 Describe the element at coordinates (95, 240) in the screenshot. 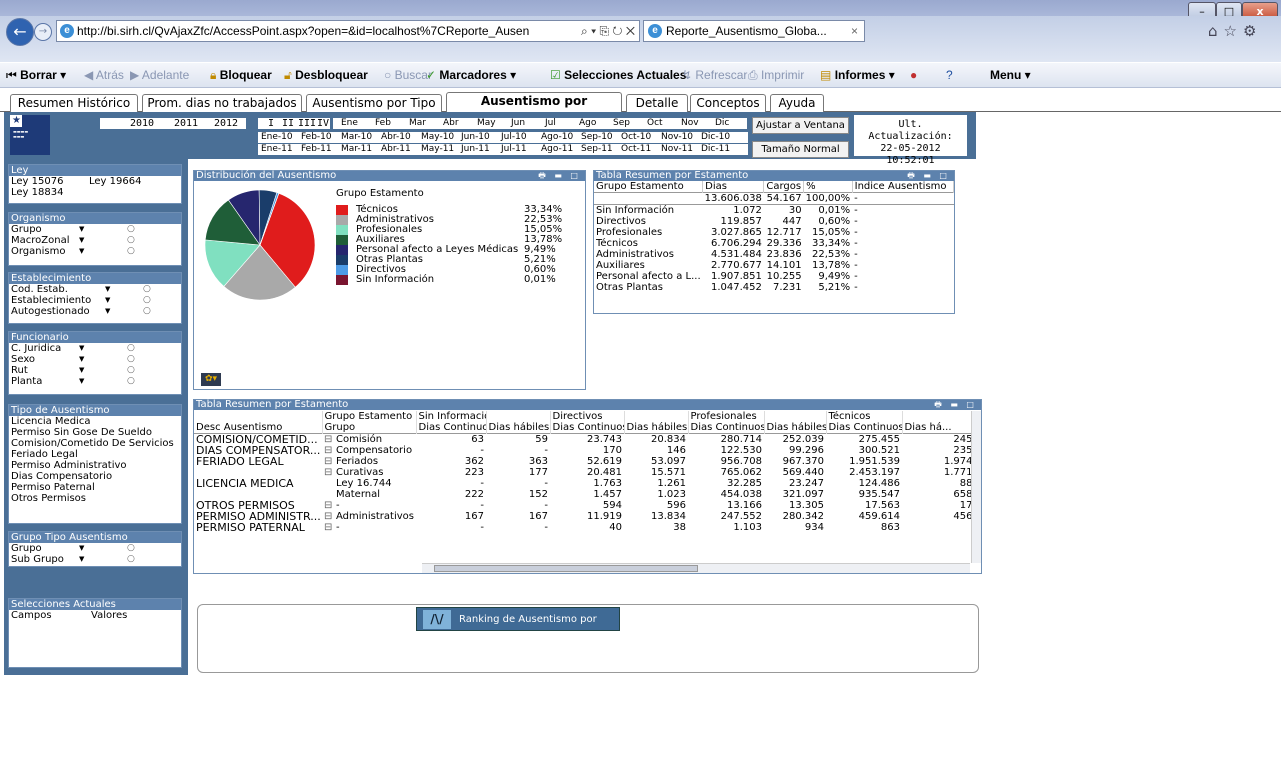

I see `organismo-macrozonal: MacroZonal ▼ ○` at that location.